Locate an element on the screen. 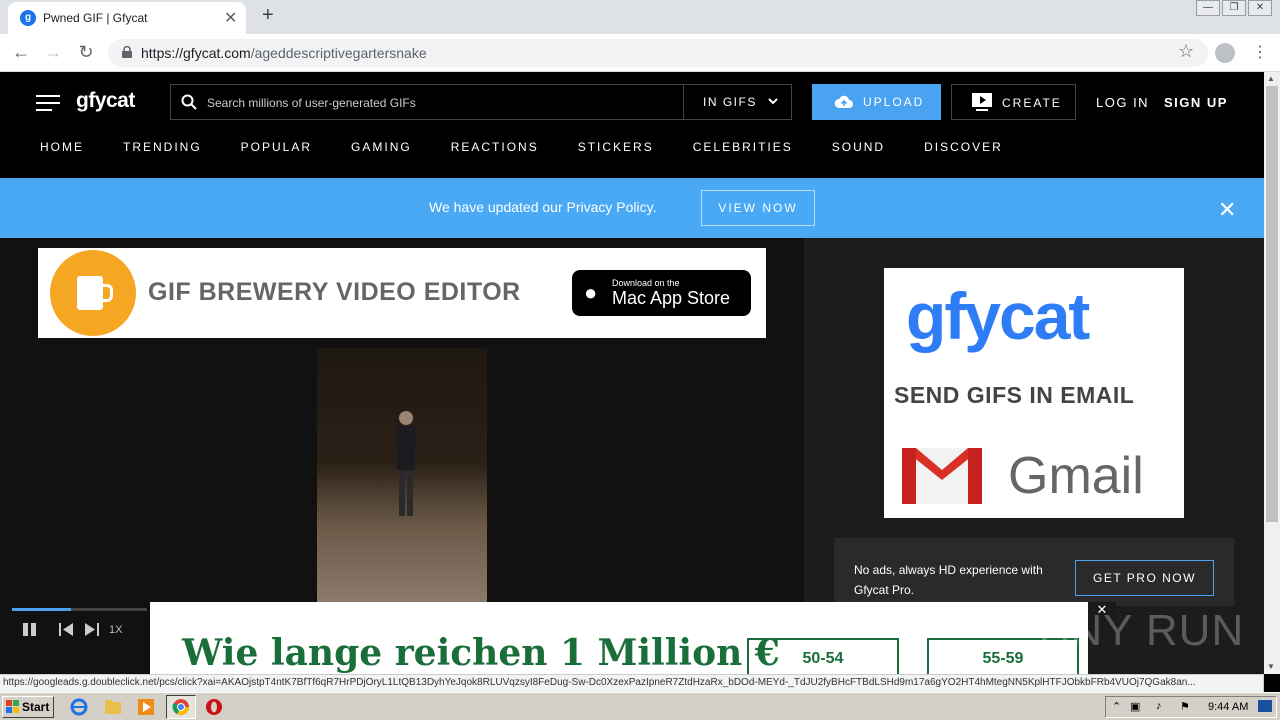 Image resolution: width=1280 pixels, height=720 pixels. hamburger-menu-icon is located at coordinates (48, 103).